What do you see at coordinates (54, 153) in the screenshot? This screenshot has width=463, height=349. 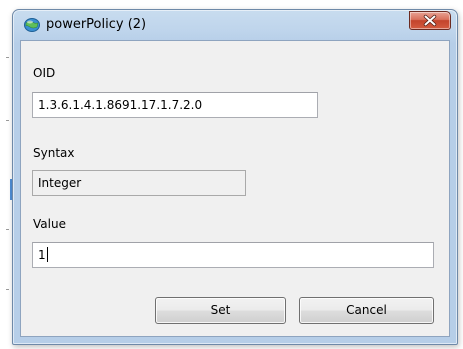 I see `syntax-label: Syntax` at bounding box center [54, 153].